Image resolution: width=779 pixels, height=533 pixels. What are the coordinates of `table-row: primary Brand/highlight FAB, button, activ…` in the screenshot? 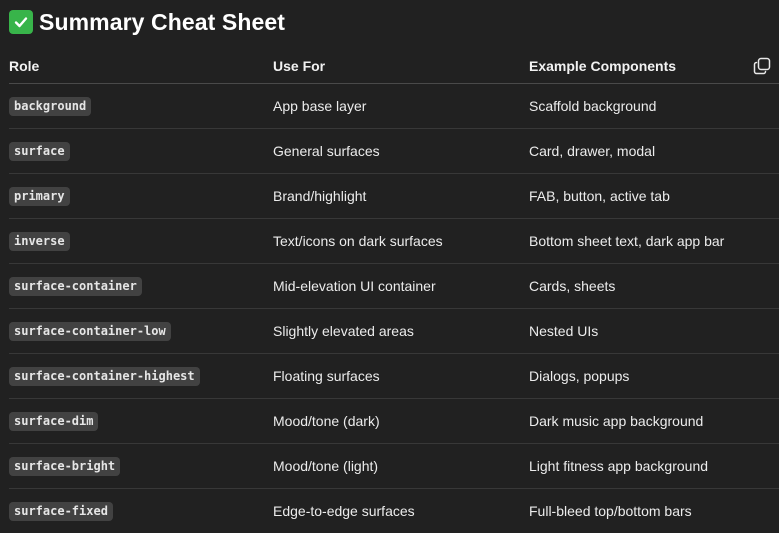 It's located at (394, 196).